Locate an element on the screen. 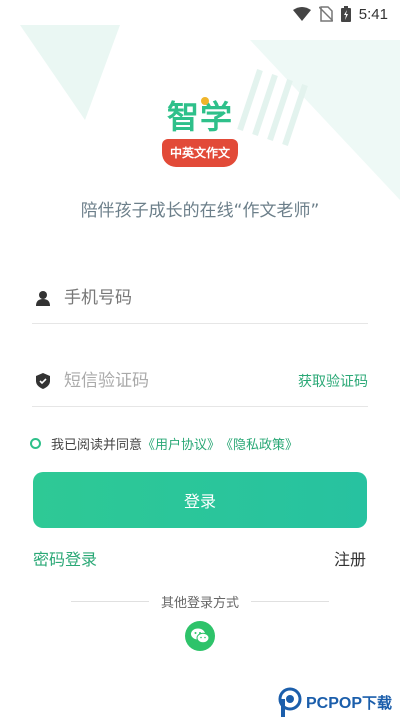  watermark-brand: PCPOP is located at coordinates (334, 703).